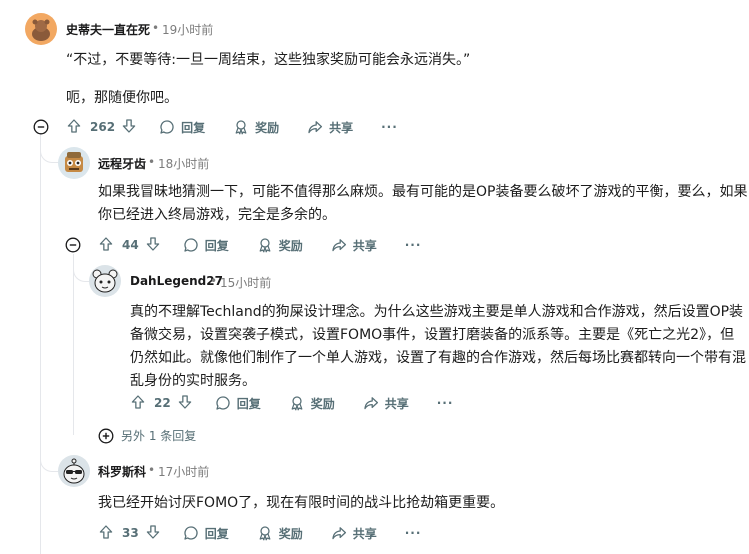 The width and height of the screenshot is (749, 554). I want to click on comment-timestamp: 19小时前, so click(188, 30).